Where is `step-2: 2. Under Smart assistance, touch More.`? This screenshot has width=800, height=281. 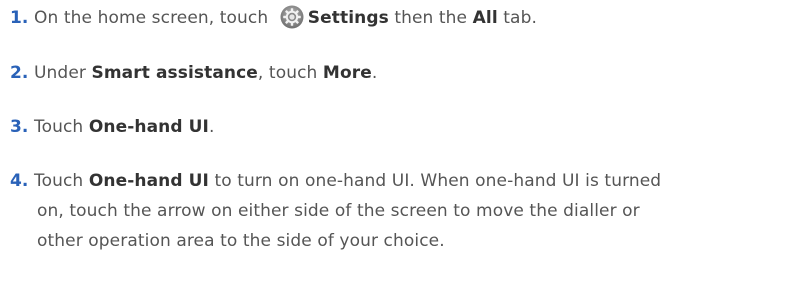 step-2: 2. Under Smart assistance, touch More. is located at coordinates (194, 73).